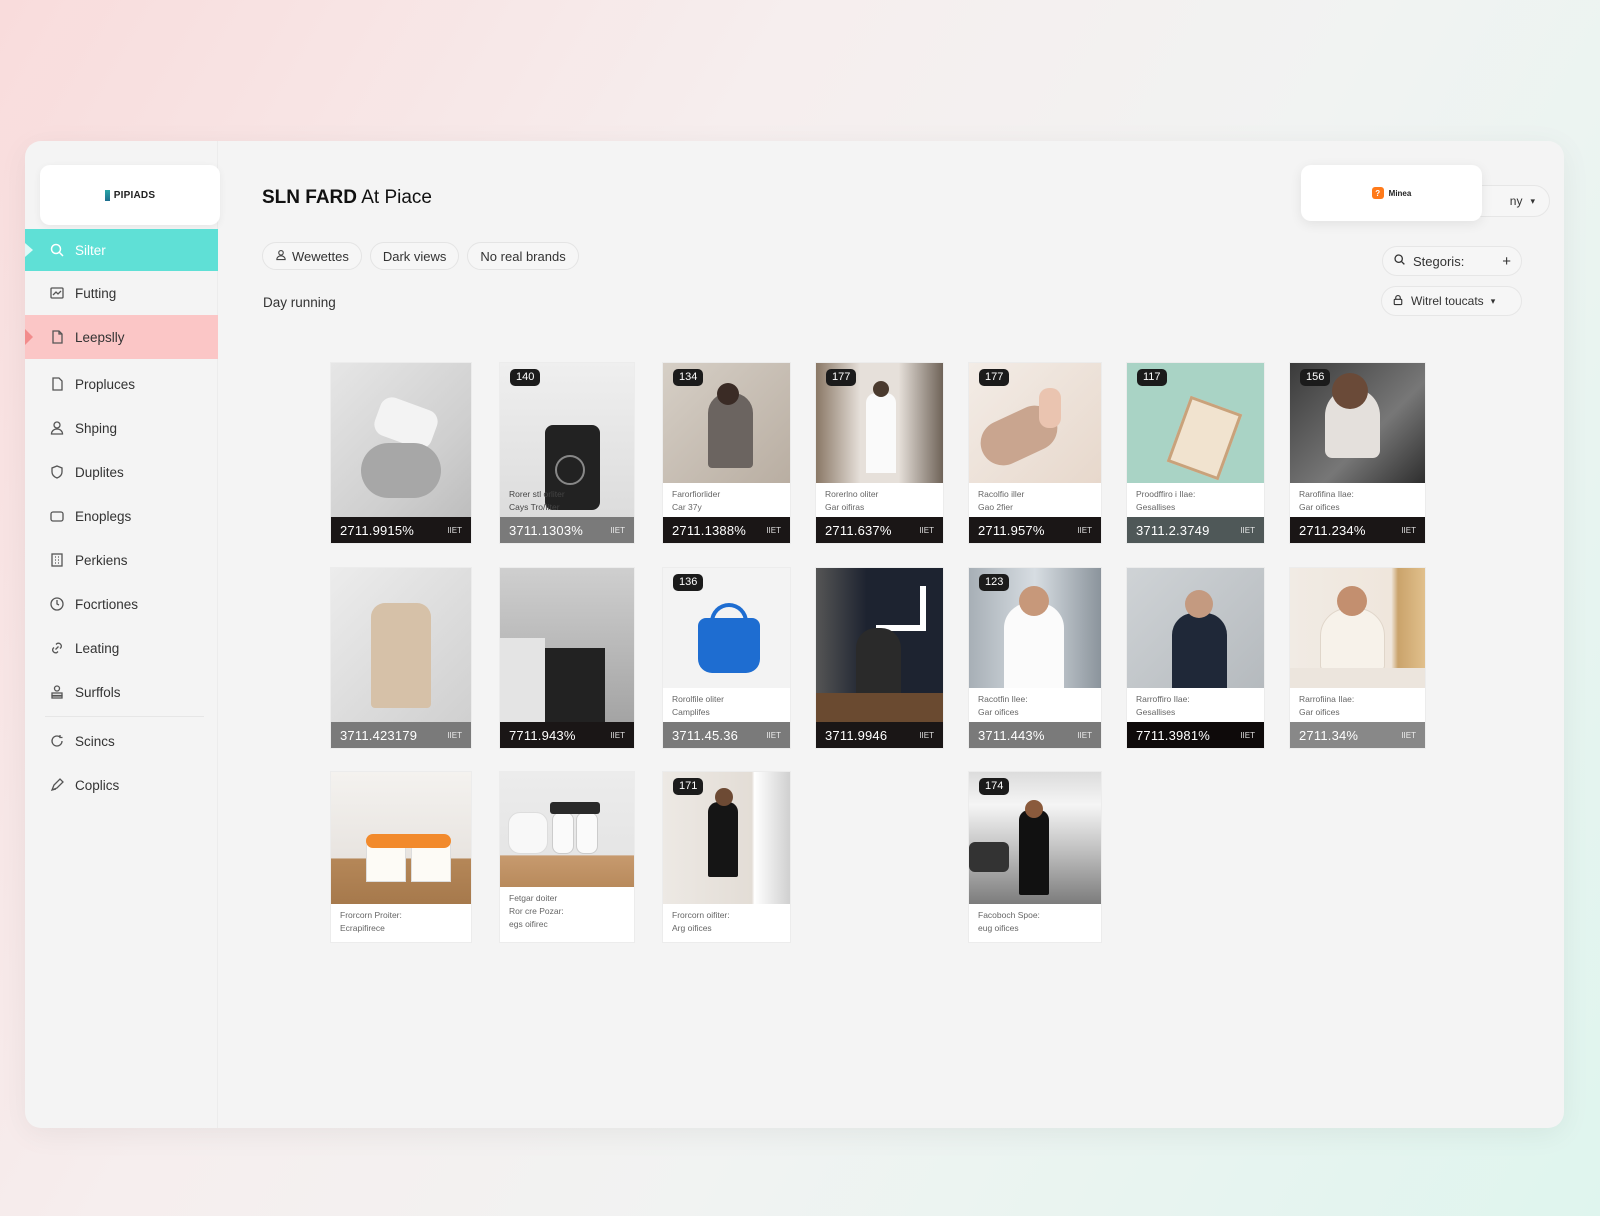 This screenshot has height=1216, width=1600. What do you see at coordinates (1001, 494) in the screenshot?
I see `ad-meta-line1: Racolfio iller` at bounding box center [1001, 494].